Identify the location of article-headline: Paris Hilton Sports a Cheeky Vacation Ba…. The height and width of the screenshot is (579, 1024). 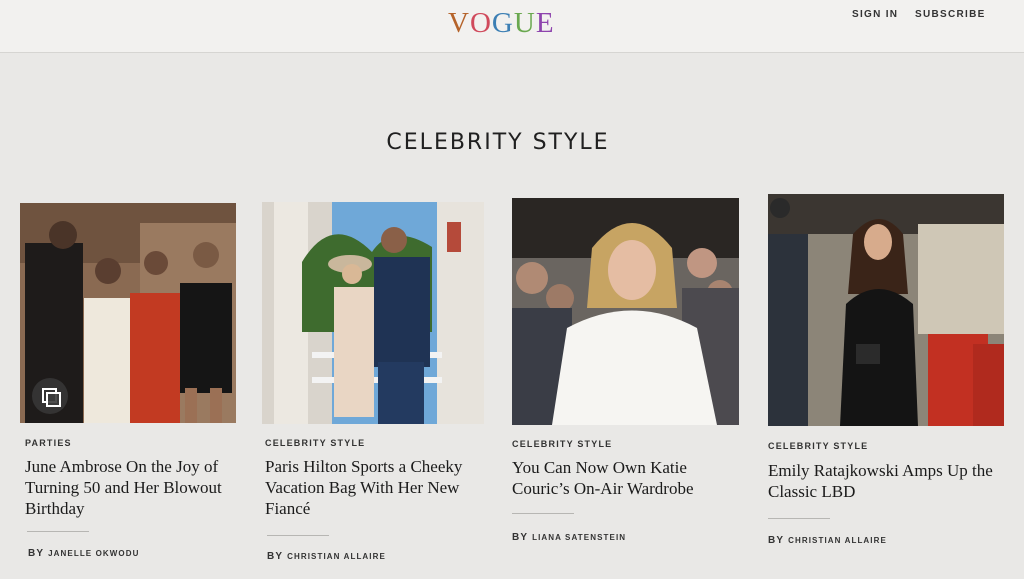
(372, 487).